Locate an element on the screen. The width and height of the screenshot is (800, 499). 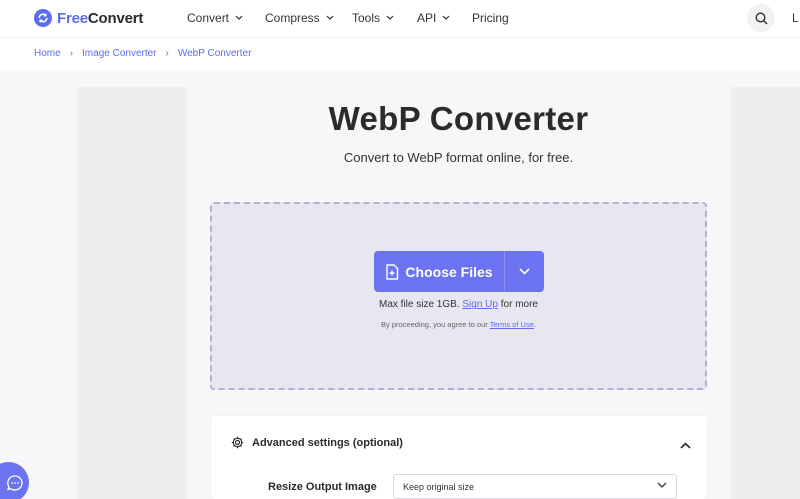
resize-select-value: Keep original size is located at coordinates (439, 487).